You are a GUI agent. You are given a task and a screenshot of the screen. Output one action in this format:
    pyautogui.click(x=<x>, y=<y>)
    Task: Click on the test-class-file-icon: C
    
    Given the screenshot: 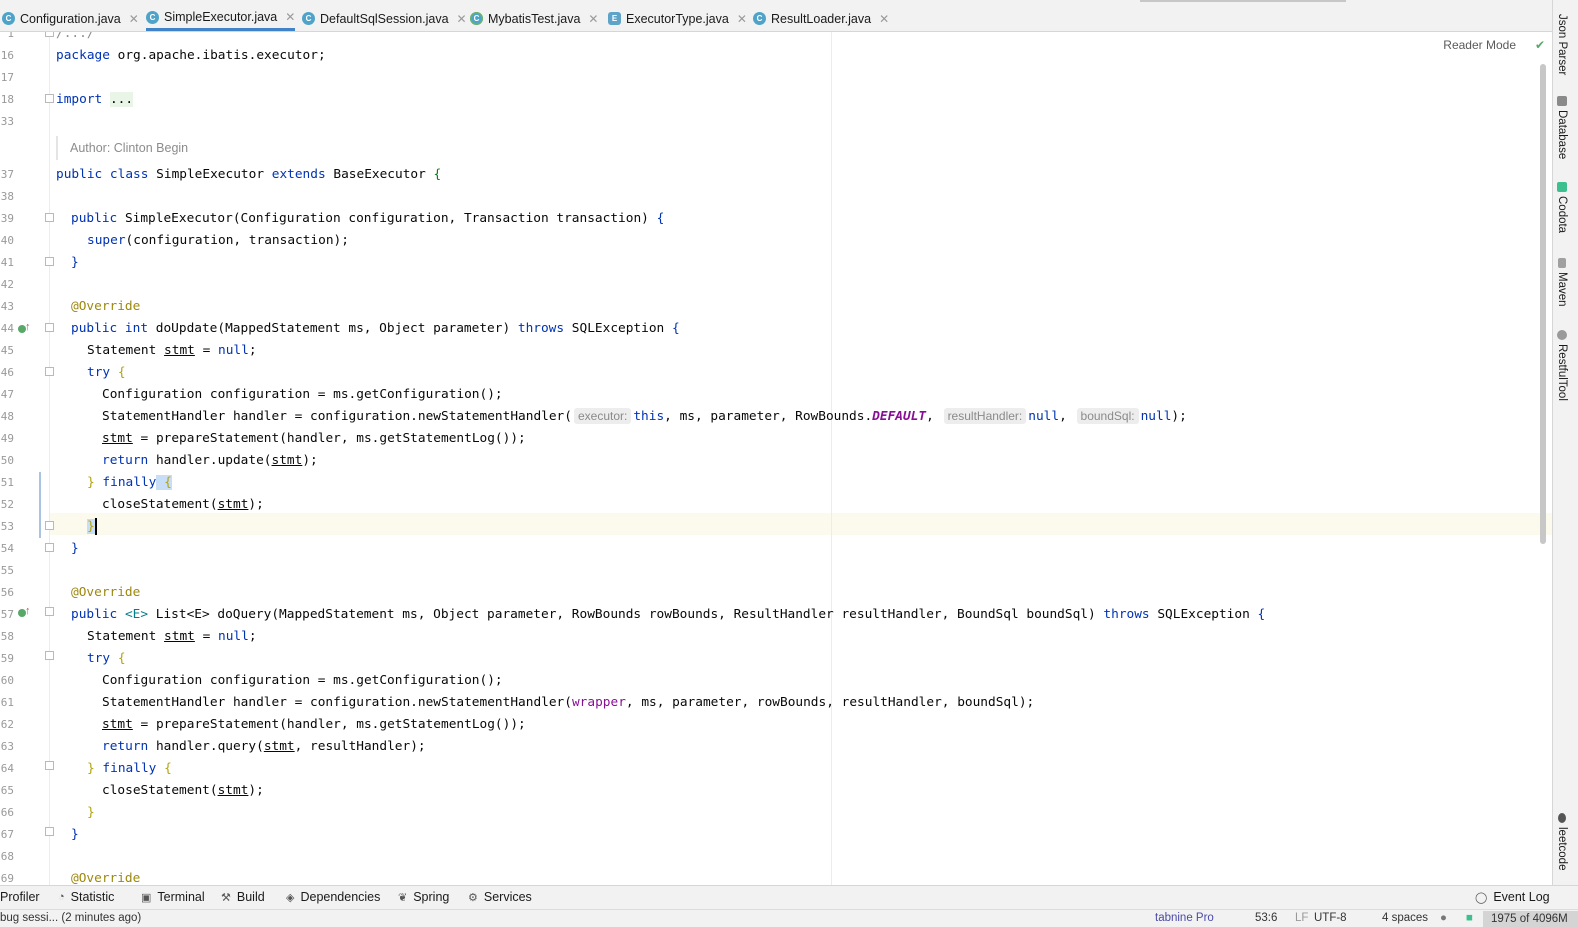 What is the action you would take?
    pyautogui.click(x=476, y=18)
    